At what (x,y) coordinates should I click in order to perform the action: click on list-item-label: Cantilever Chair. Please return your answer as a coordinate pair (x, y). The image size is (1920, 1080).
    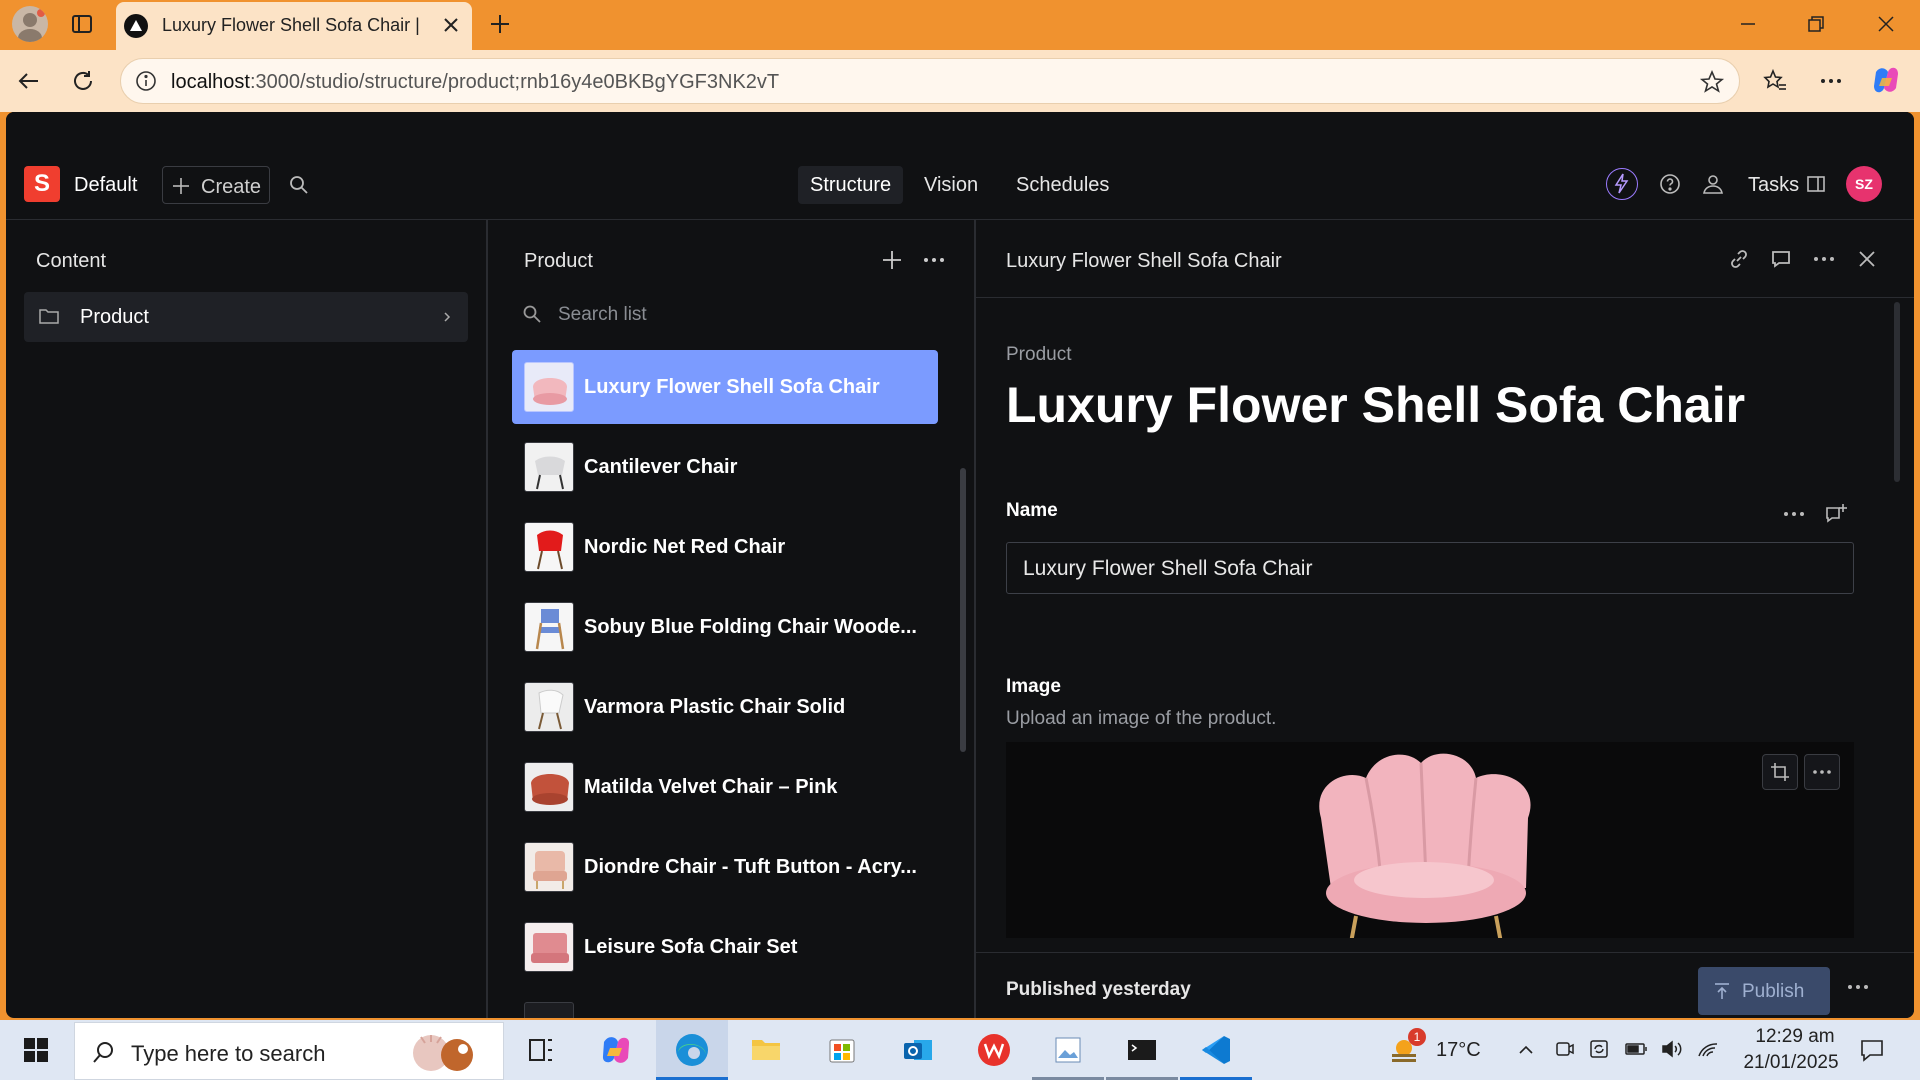
    Looking at the image, I should click on (661, 467).